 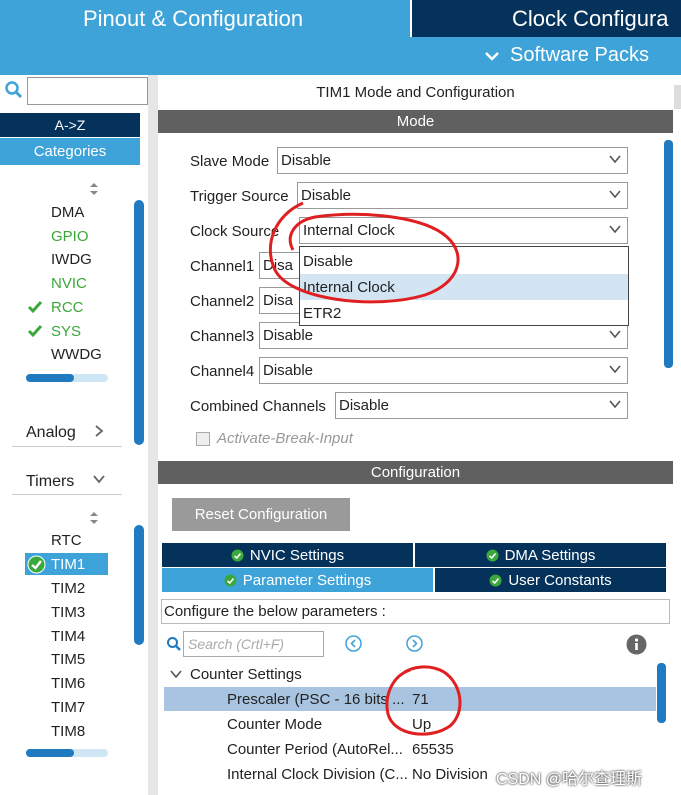 I want to click on sidebar-item-iwdg: IWDG, so click(x=71, y=259).